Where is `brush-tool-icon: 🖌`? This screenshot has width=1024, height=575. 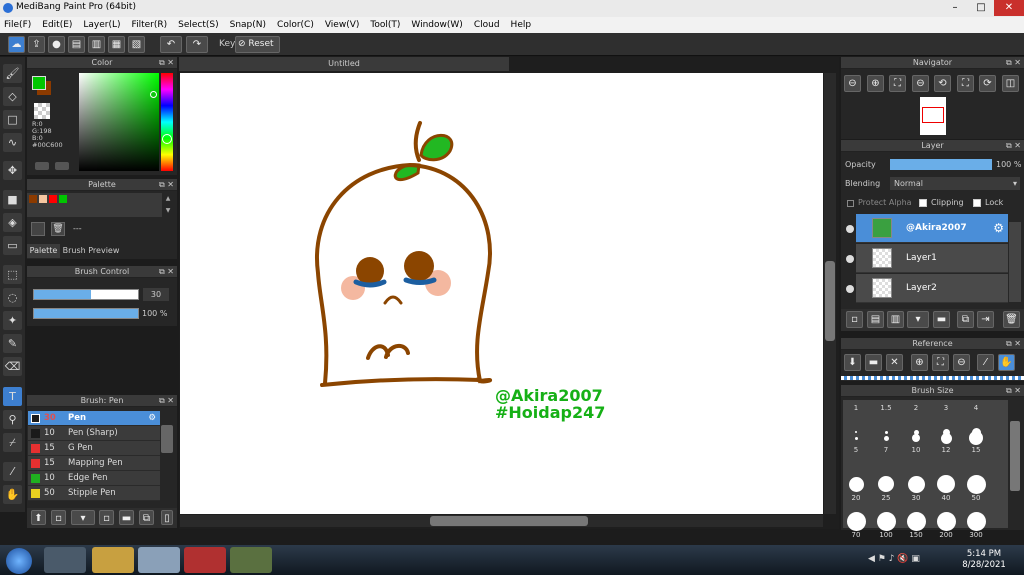
brush-tool-icon: 🖌 is located at coordinates (12, 73).